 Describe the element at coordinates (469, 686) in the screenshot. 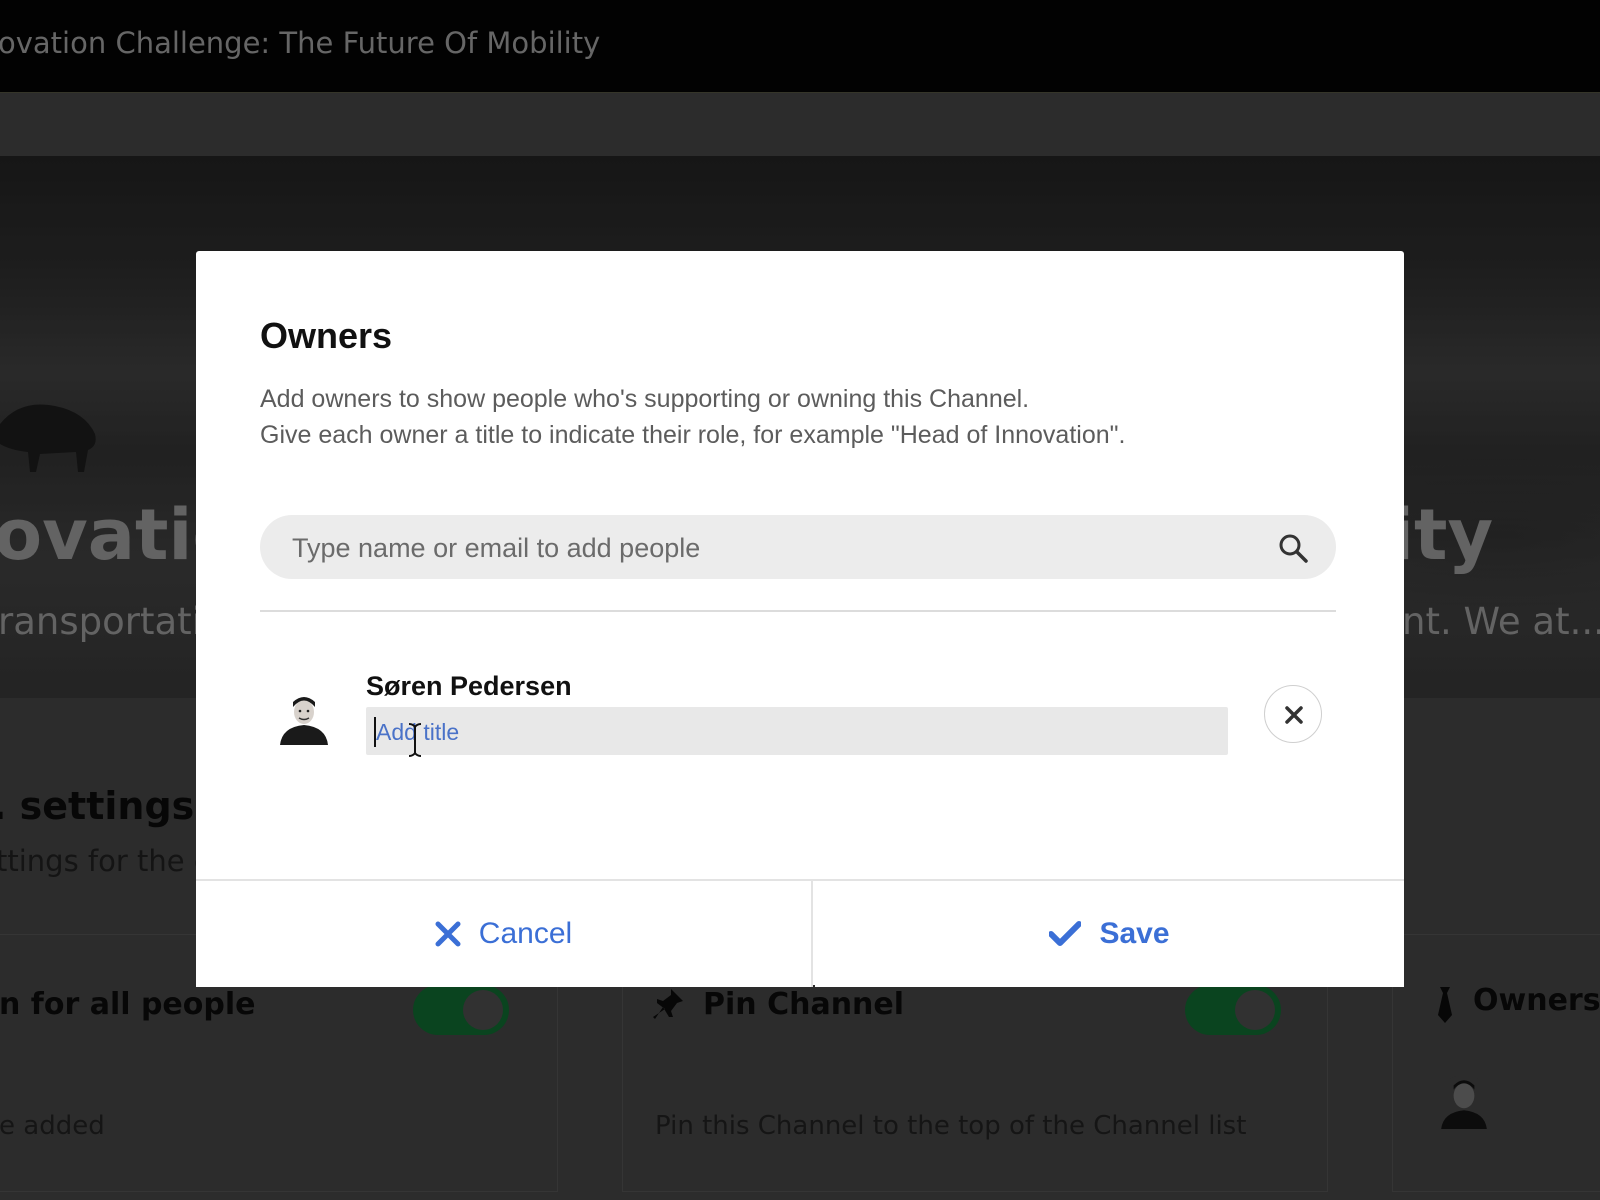

I see `owner-name: Søren Pedersen` at that location.